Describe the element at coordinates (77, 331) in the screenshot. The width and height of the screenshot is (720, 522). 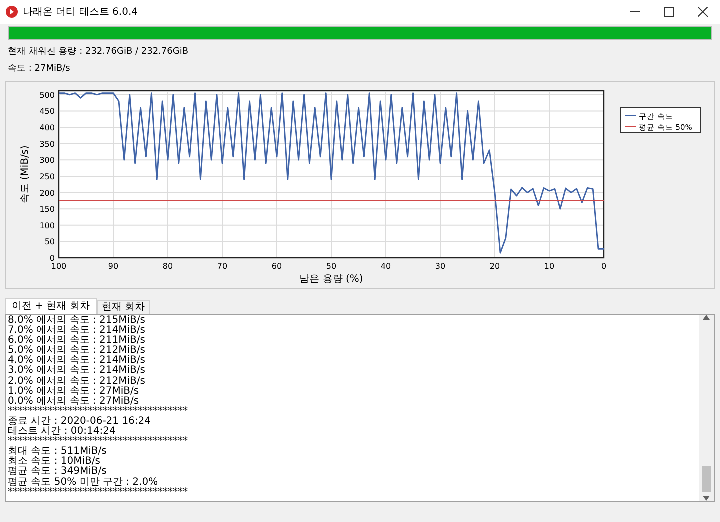
I see `log-line: 7.0% 에서의 속도 : 214MiB/s` at that location.